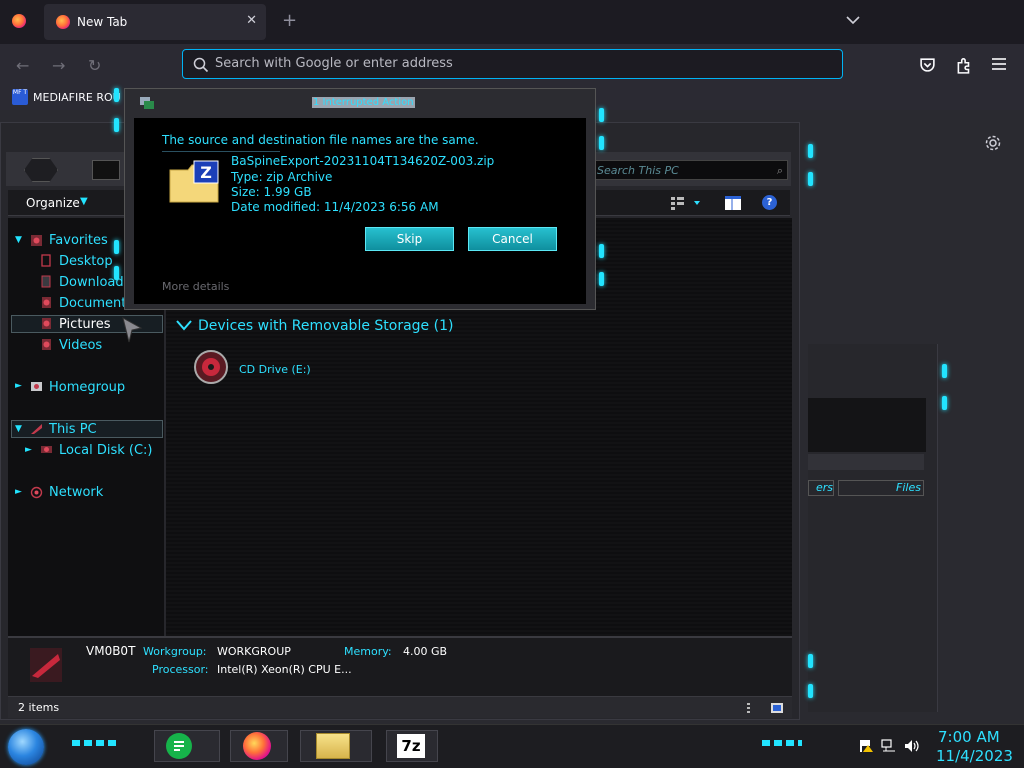  What do you see at coordinates (155, 22) in the screenshot?
I see `tab-new-tab: New Tab ✕` at bounding box center [155, 22].